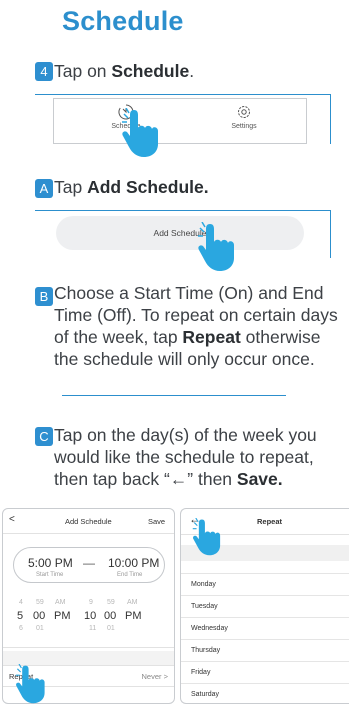 The height and width of the screenshot is (704, 349). What do you see at coordinates (265, 672) in the screenshot?
I see `day-row-friday: Friday` at bounding box center [265, 672].